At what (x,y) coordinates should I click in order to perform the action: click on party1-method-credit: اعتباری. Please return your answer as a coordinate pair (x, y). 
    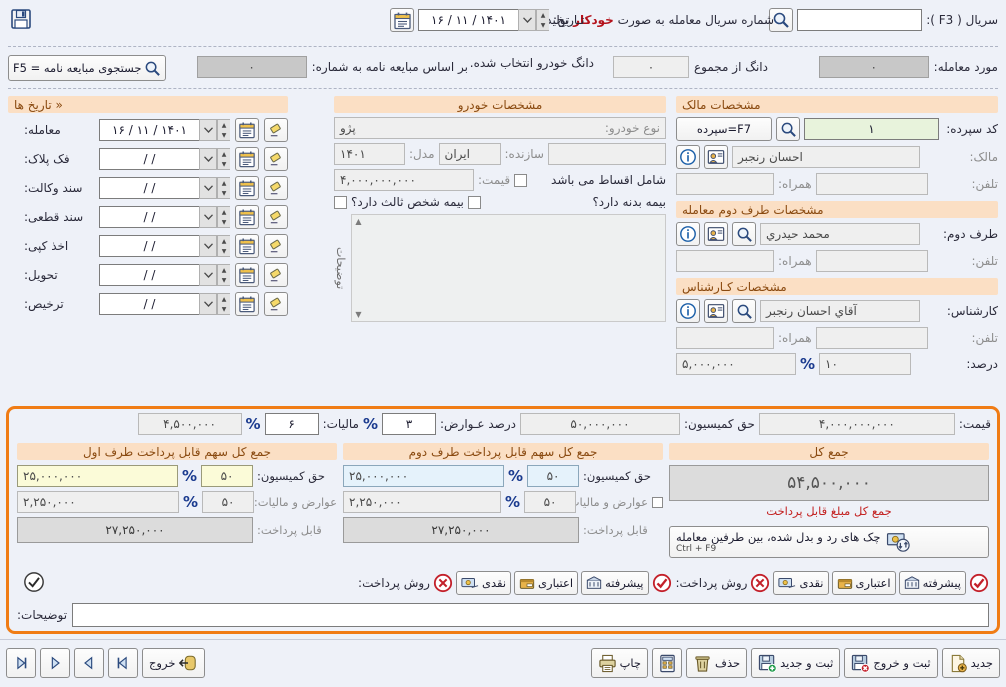
    Looking at the image, I should click on (546, 583).